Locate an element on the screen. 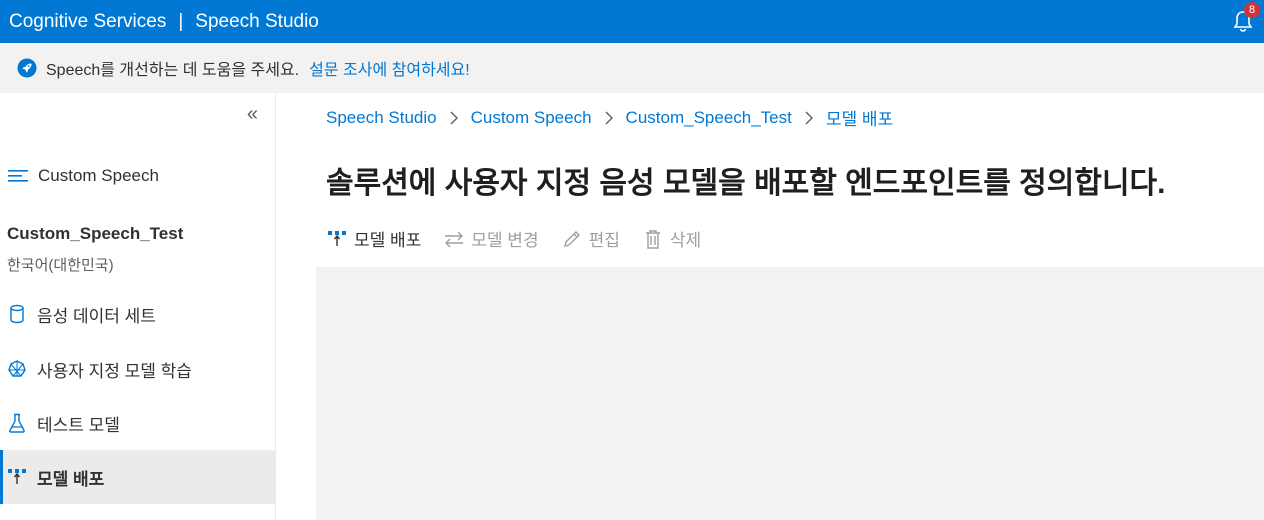 This screenshot has width=1264, height=520. sidebar-item-deploy-model: 모델 배포 is located at coordinates (138, 477).